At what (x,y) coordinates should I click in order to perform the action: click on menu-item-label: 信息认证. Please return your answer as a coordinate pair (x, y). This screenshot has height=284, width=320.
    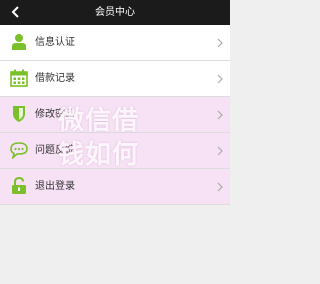
    Looking at the image, I should click on (55, 42).